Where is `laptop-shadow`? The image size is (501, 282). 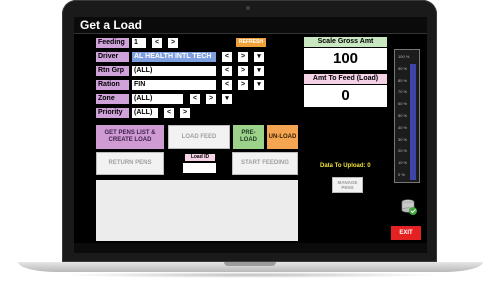 laptop-shadow is located at coordinates (250, 275).